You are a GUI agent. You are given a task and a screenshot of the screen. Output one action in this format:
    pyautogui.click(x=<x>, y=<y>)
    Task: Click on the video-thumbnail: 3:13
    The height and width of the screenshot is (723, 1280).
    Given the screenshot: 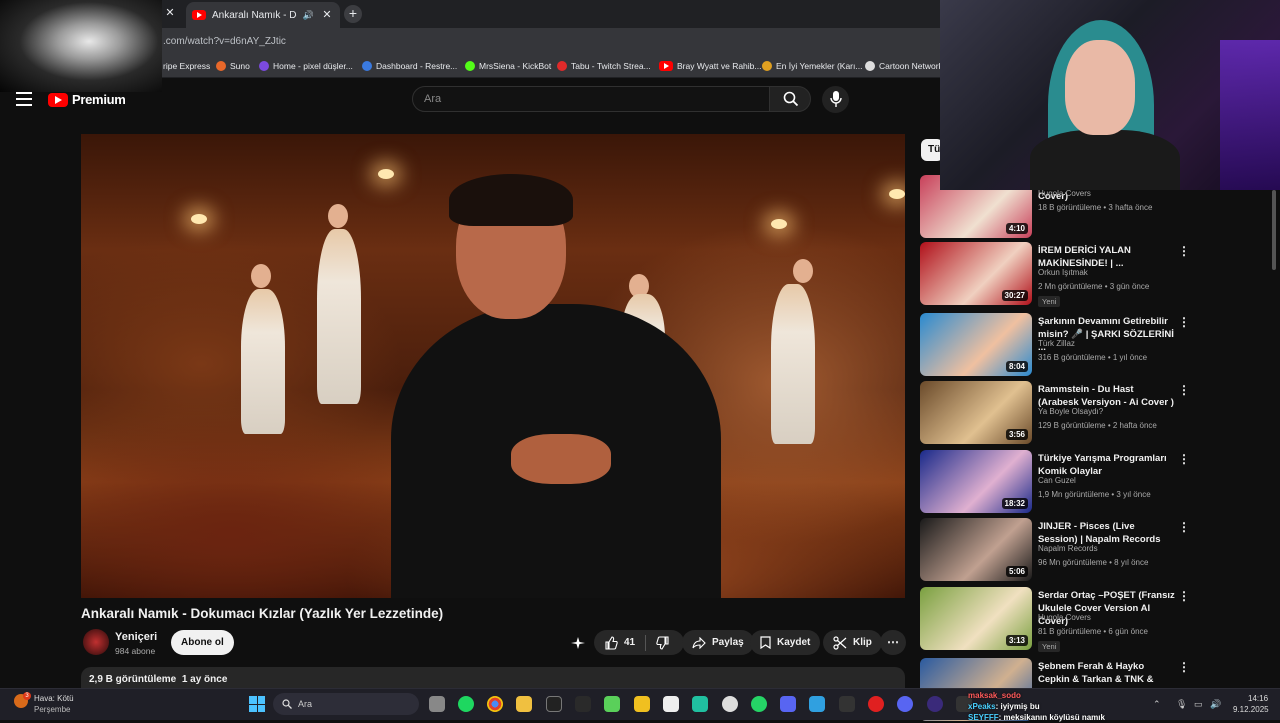 What is the action you would take?
    pyautogui.click(x=976, y=618)
    